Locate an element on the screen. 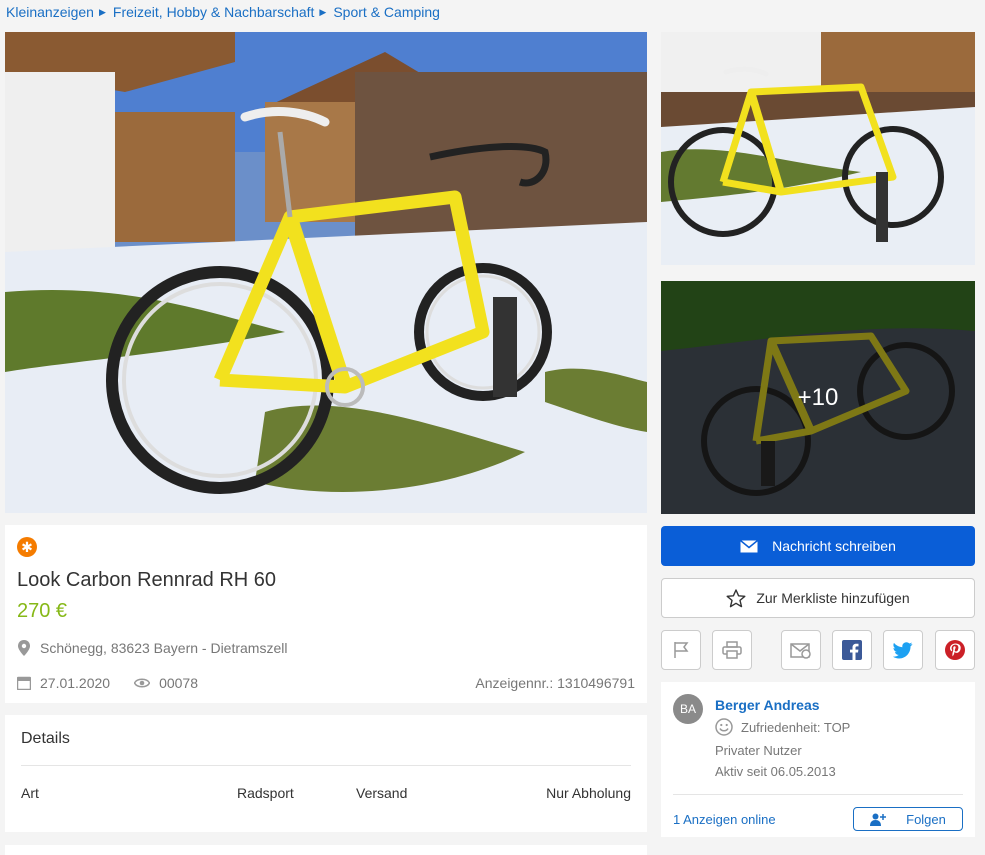 This screenshot has width=985, height=855. seller-rating: Zufriedenheit: TOP is located at coordinates (782, 727).